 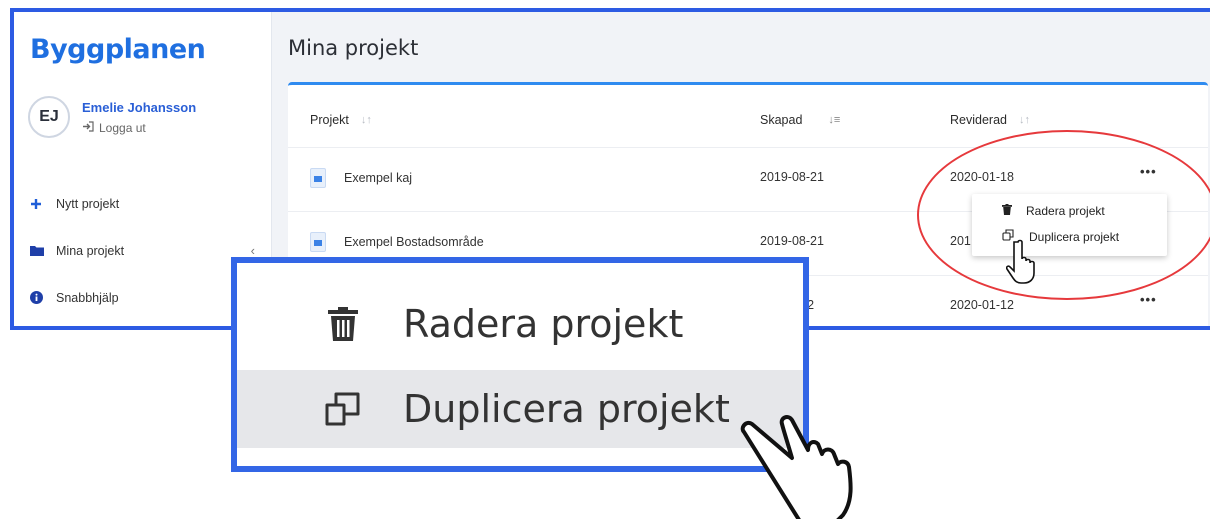 What do you see at coordinates (353, 48) in the screenshot?
I see `page-title: Mina projekt` at bounding box center [353, 48].